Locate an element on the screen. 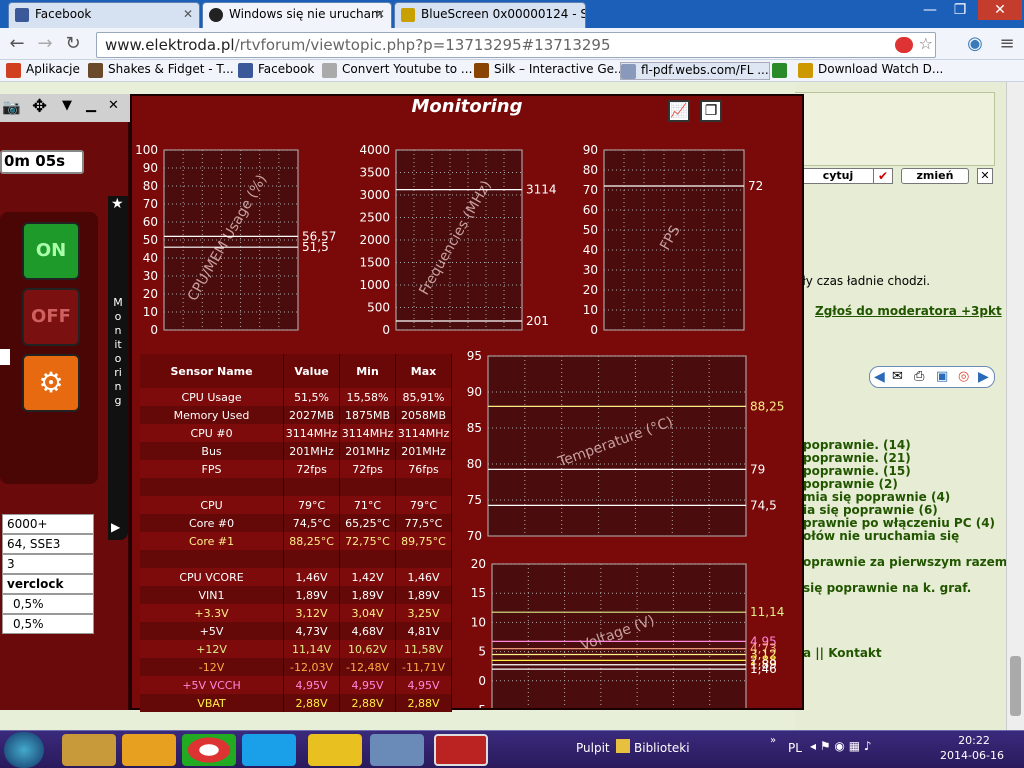 This screenshot has width=1024, height=768. sensor-max-cell: 4,81V is located at coordinates (423, 631).